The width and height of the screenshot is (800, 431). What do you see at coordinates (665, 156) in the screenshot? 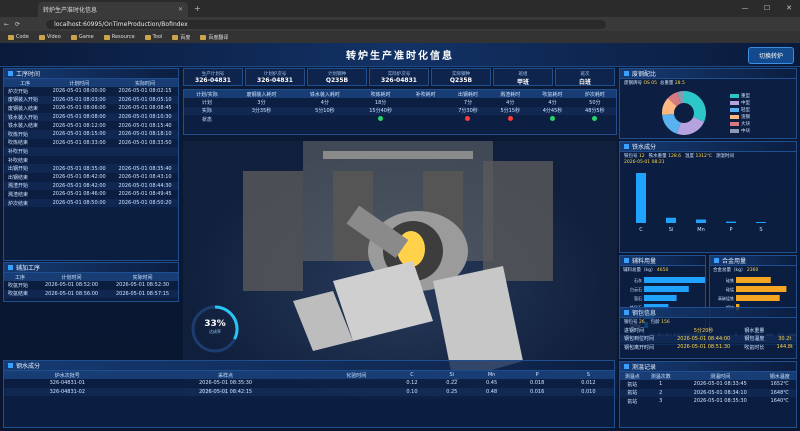
I see `summary-field: 铁水重量 128.6` at bounding box center [665, 156].